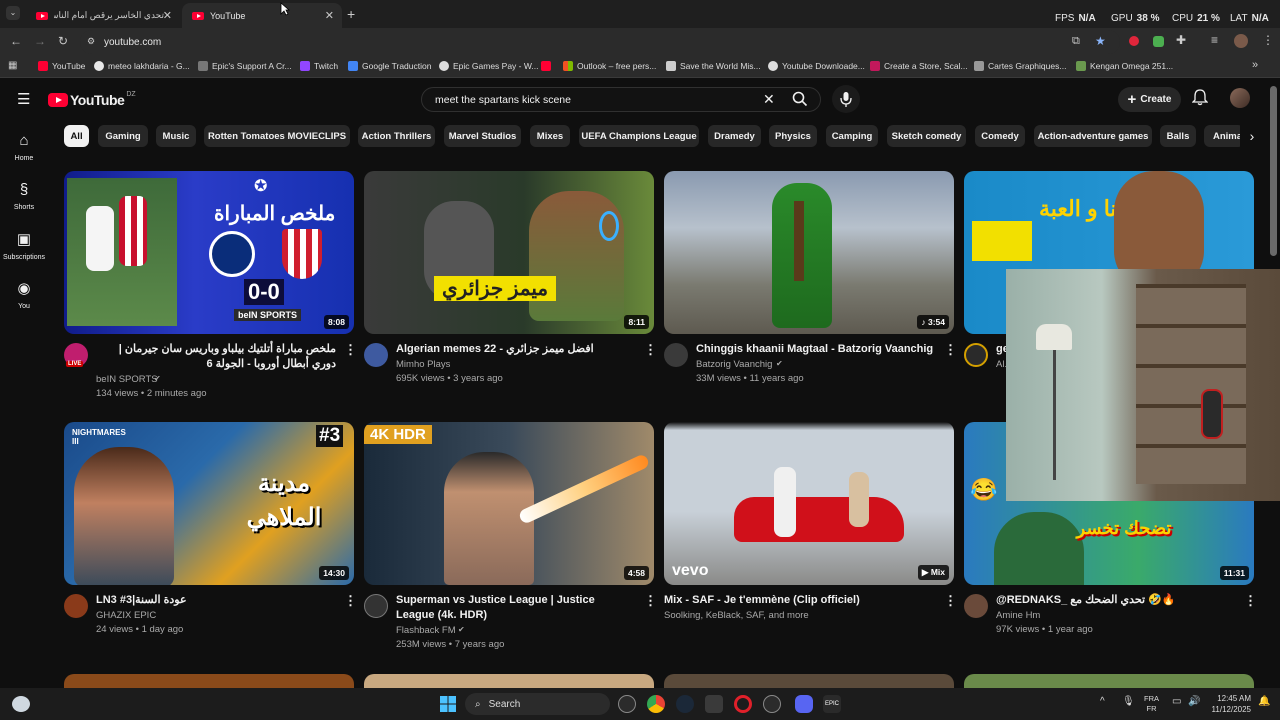 The image size is (1280, 720). I want to click on profile-avatar, so click(1241, 41).